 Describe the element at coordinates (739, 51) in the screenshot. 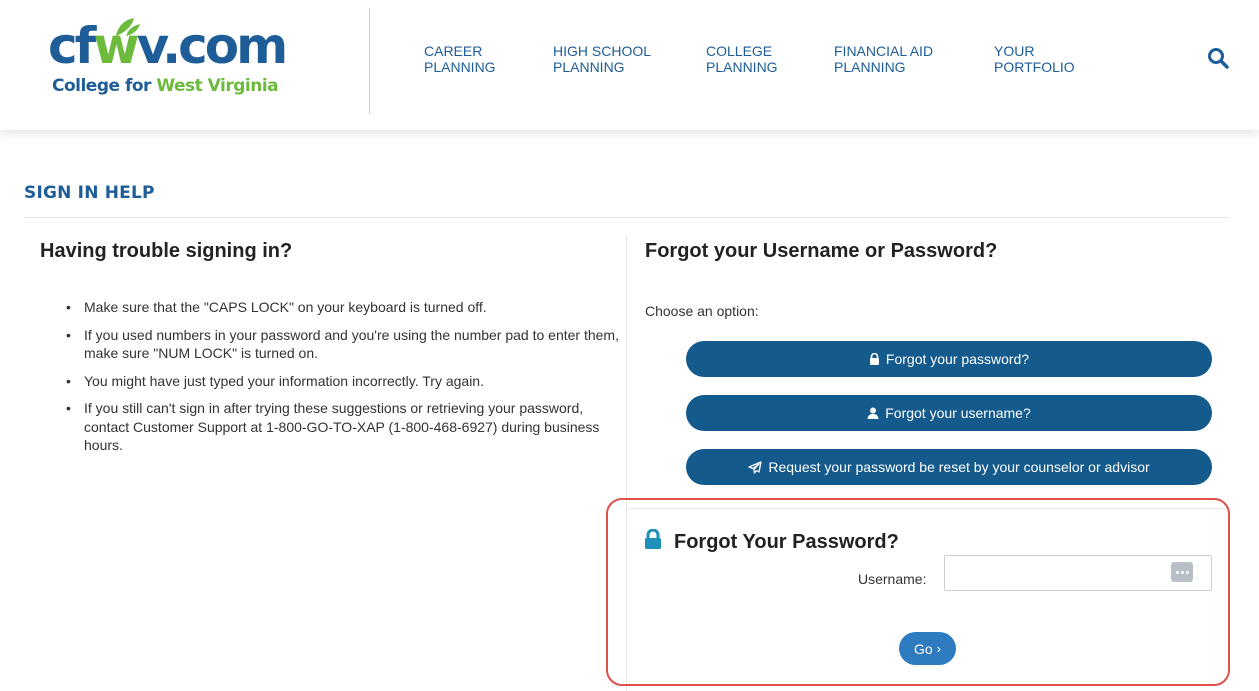

I see `nav-label-line1: COLLEGE` at that location.